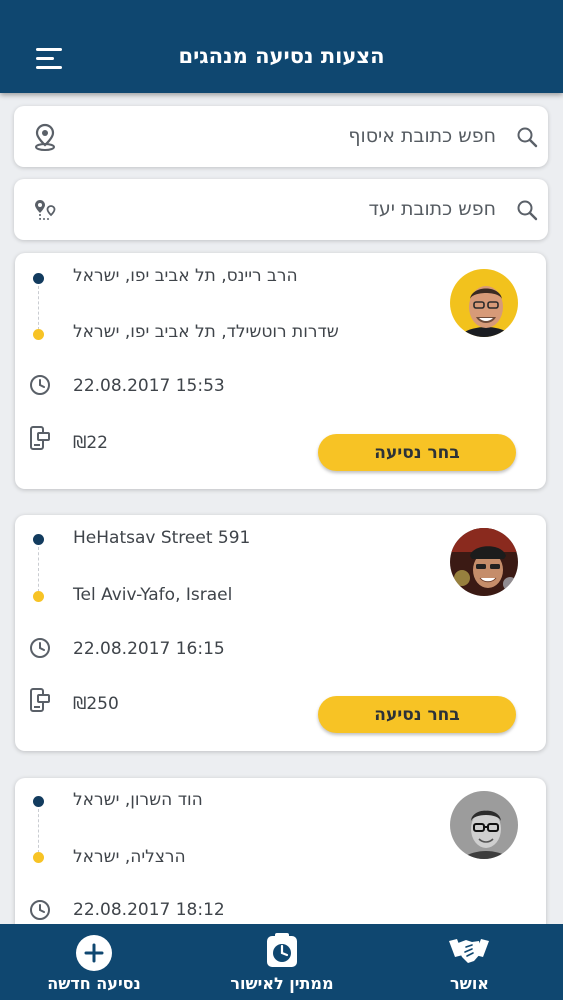 The height and width of the screenshot is (1000, 563). What do you see at coordinates (45, 210) in the screenshot?
I see `route-pins-icon` at bounding box center [45, 210].